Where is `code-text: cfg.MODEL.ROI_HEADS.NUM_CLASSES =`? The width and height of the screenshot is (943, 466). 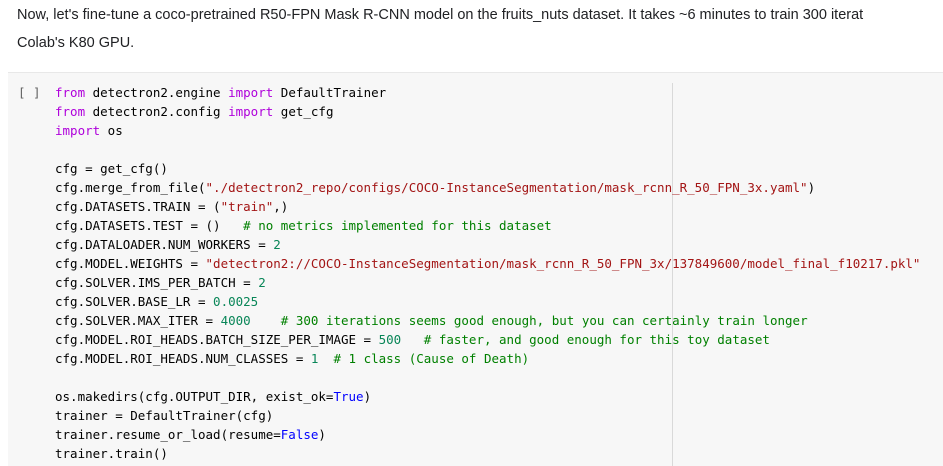 code-text: cfg.MODEL.ROI_HEADS.NUM_CLASSES = is located at coordinates (183, 358).